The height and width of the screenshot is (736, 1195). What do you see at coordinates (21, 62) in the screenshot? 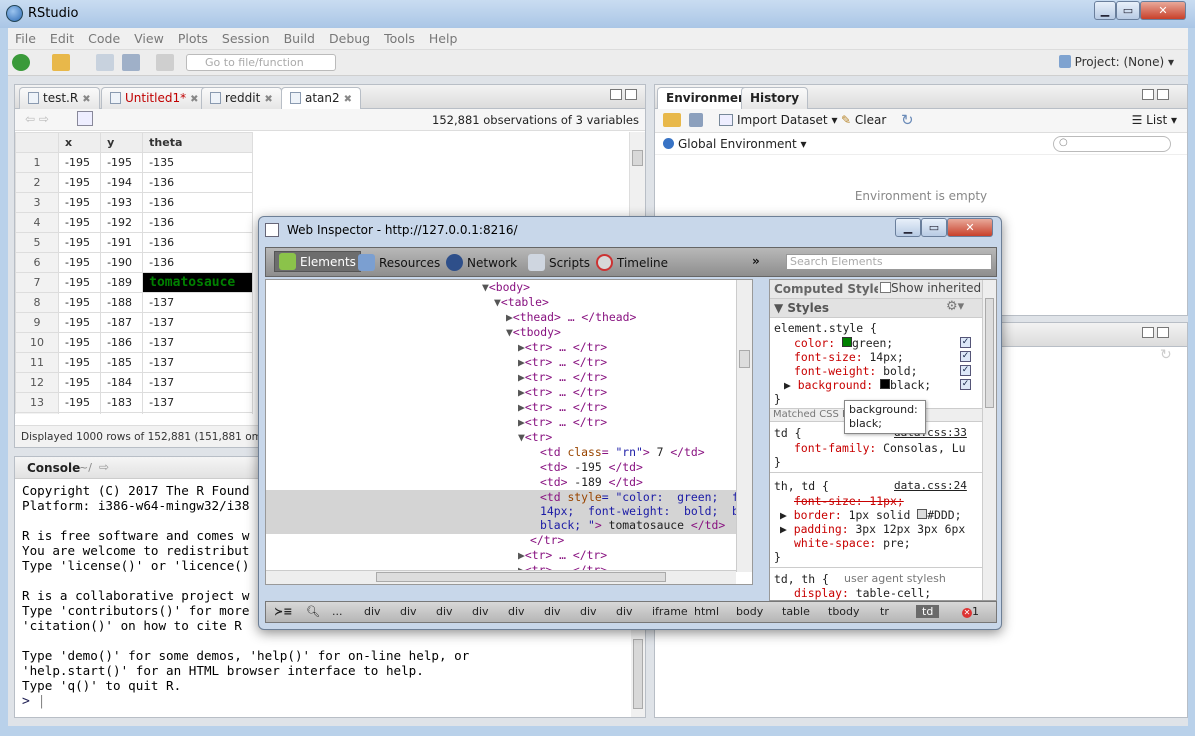
I see `new-file-icon` at bounding box center [21, 62].